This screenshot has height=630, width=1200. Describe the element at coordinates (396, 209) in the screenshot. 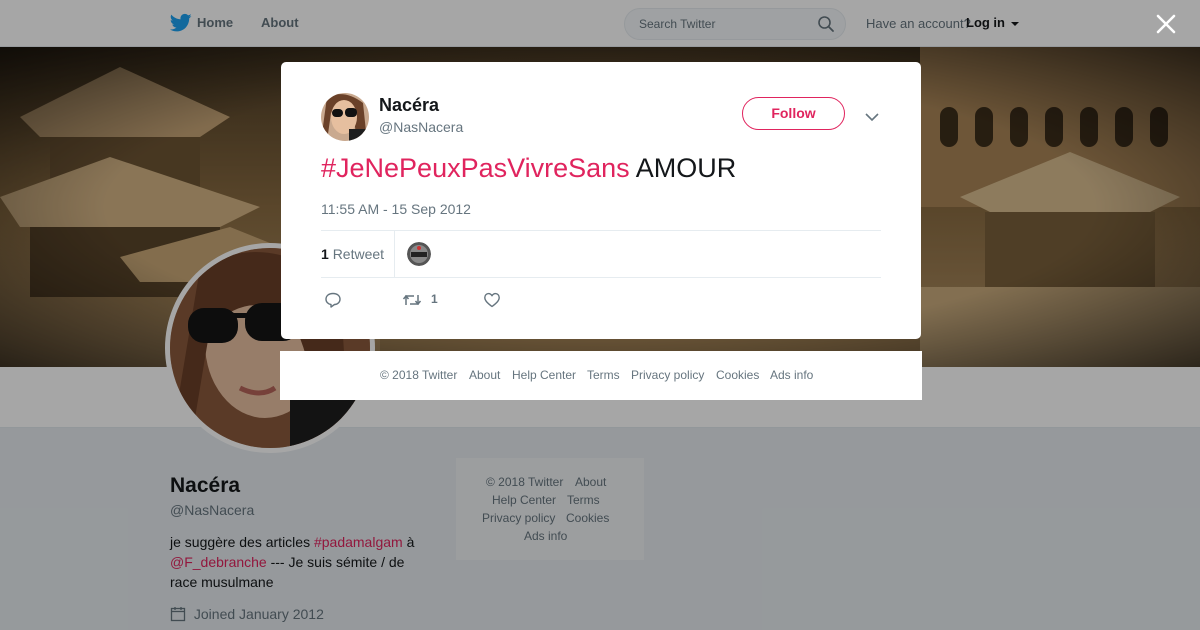

I see `tweet-timestamp: 11:55 AM - 15 Sep 2012` at that location.